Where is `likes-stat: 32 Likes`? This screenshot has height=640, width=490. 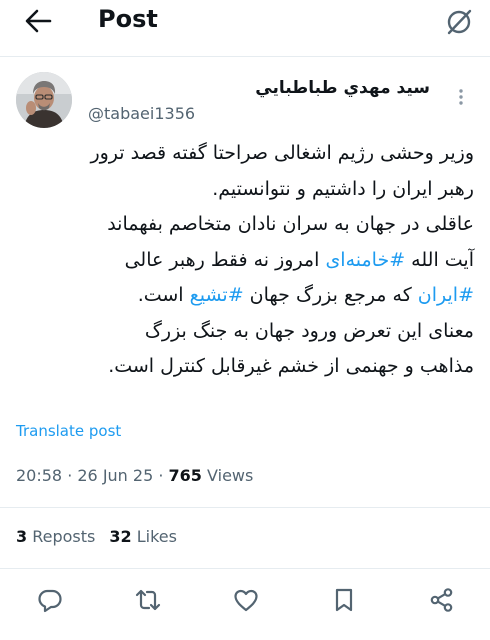
likes-stat: 32 Likes is located at coordinates (143, 536).